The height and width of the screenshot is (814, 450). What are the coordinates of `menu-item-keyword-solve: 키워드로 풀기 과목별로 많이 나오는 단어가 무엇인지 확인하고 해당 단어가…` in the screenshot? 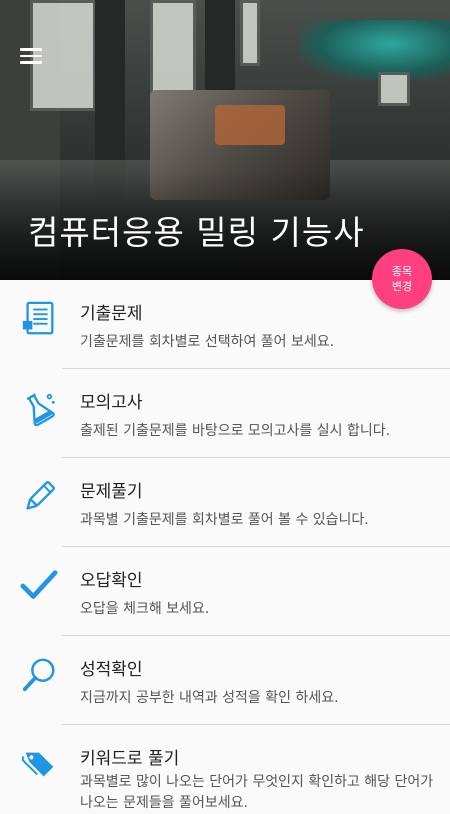 It's located at (225, 769).